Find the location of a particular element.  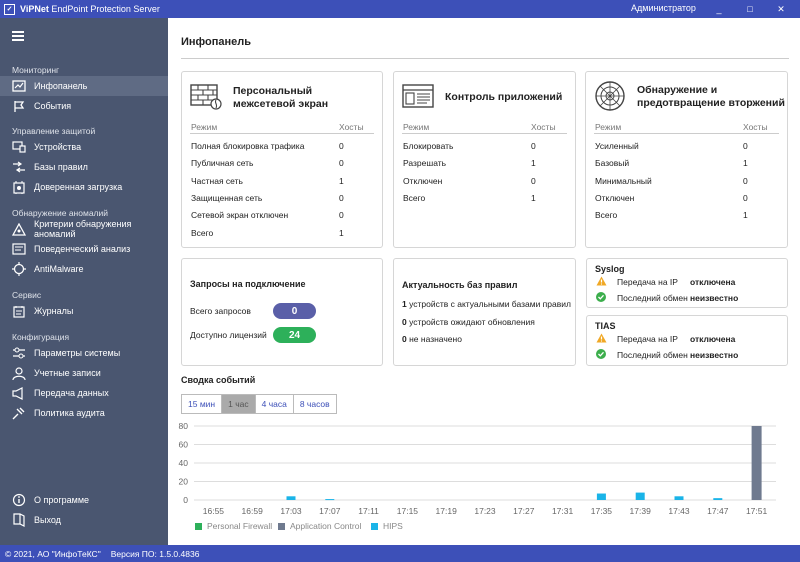

syslog-last-label: Последний обмен is located at coordinates (652, 298).